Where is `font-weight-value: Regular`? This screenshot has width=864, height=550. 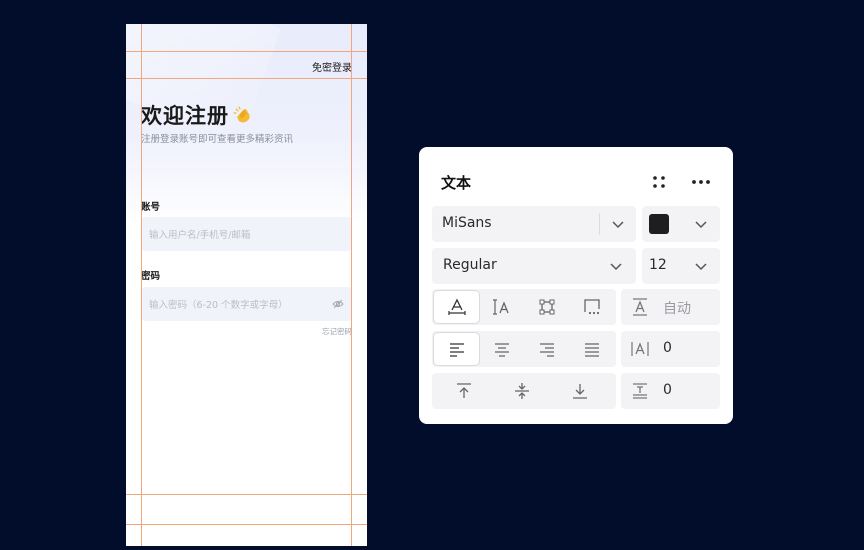
font-weight-value: Regular is located at coordinates (470, 265).